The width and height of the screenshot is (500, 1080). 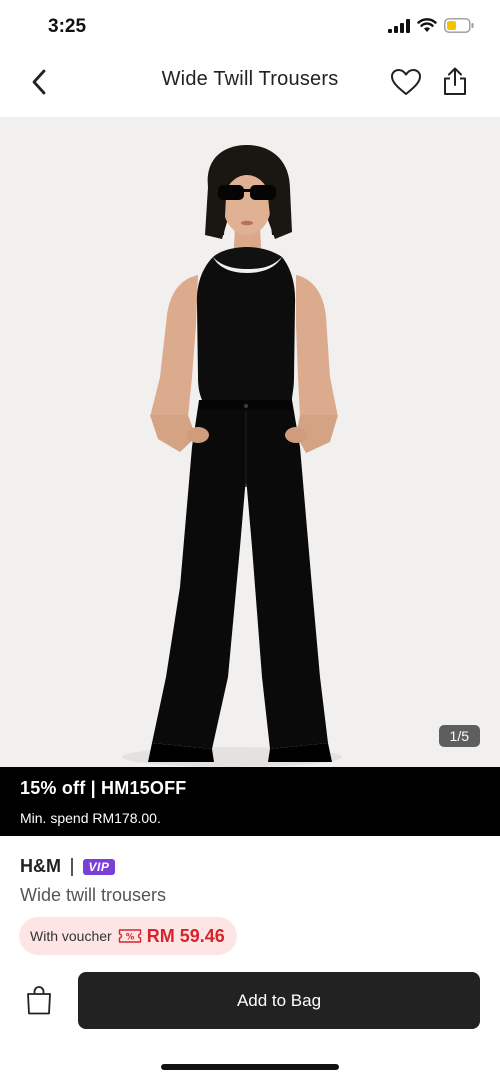 I want to click on voucher-ticket-icon: %, so click(x=130, y=936).